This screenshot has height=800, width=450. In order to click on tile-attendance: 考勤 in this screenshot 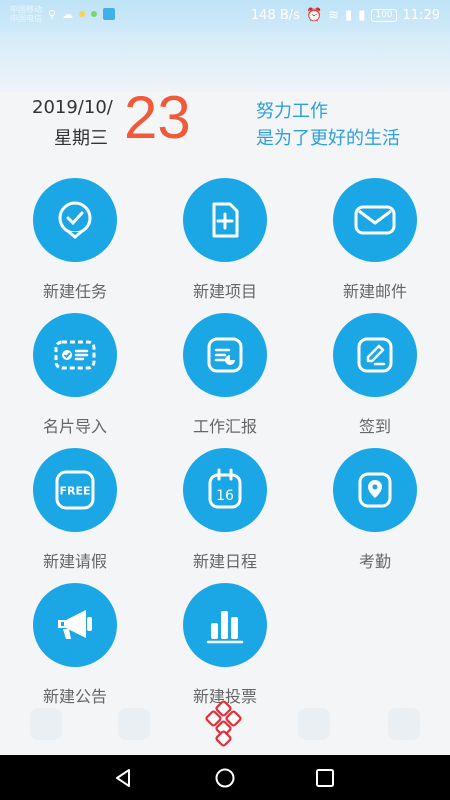, I will do `click(375, 513)`.